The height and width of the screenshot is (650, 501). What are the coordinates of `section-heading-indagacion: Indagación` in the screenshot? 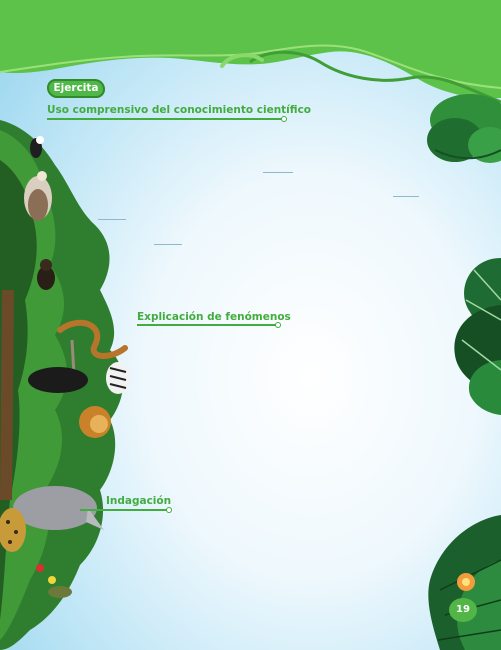 It's located at (139, 501).